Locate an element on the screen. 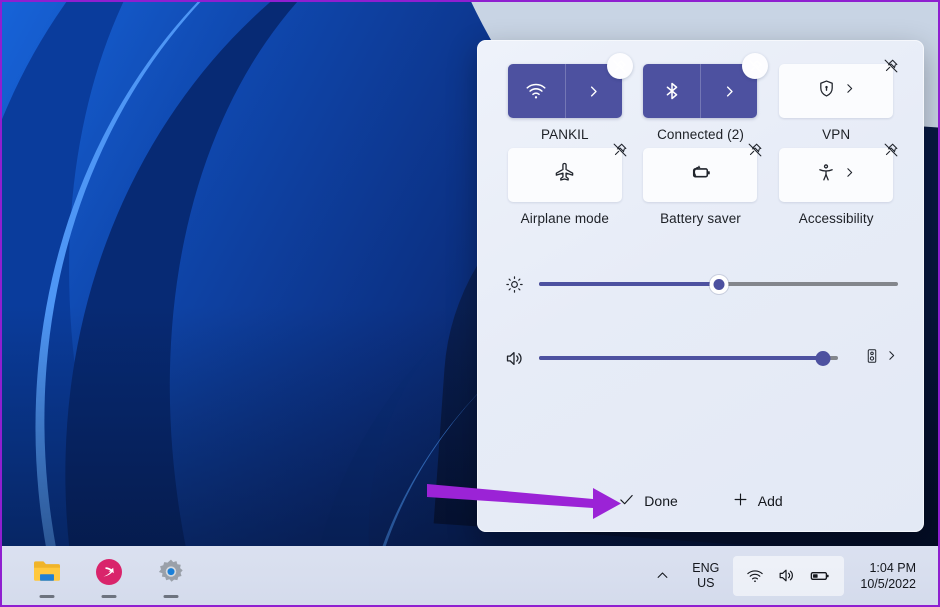 The image size is (940, 607). taskbar-item-settings is located at coordinates (171, 577).